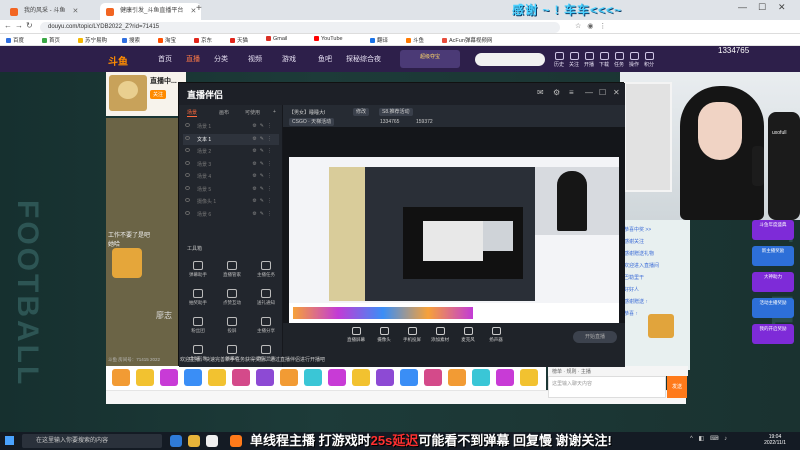 The image size is (800, 450). What do you see at coordinates (232, 269) in the screenshot?
I see `tool-button: 直播管家` at bounding box center [232, 269].